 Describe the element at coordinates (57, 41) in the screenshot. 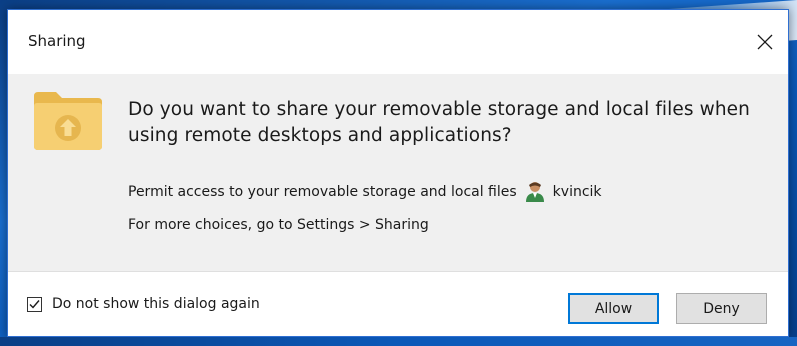

I see `dialog-title: Sharing` at that location.